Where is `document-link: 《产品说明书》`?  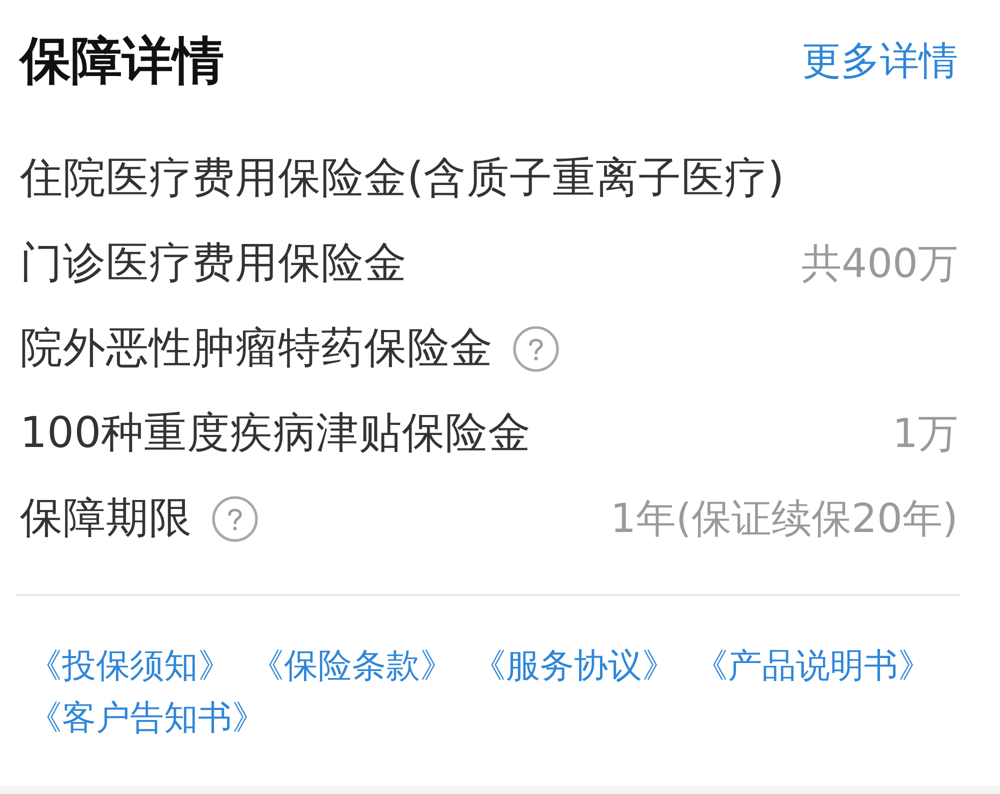 document-link: 《产品说明书》 is located at coordinates (813, 666).